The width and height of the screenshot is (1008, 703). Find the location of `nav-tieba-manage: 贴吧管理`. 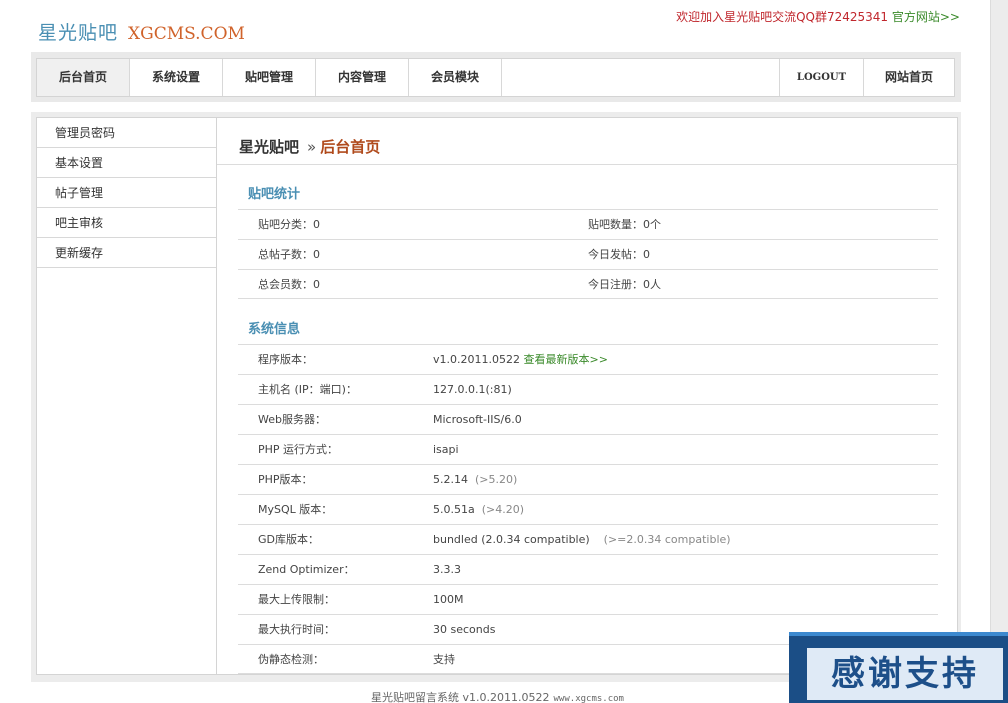

nav-tieba-manage: 贴吧管理 is located at coordinates (269, 77).